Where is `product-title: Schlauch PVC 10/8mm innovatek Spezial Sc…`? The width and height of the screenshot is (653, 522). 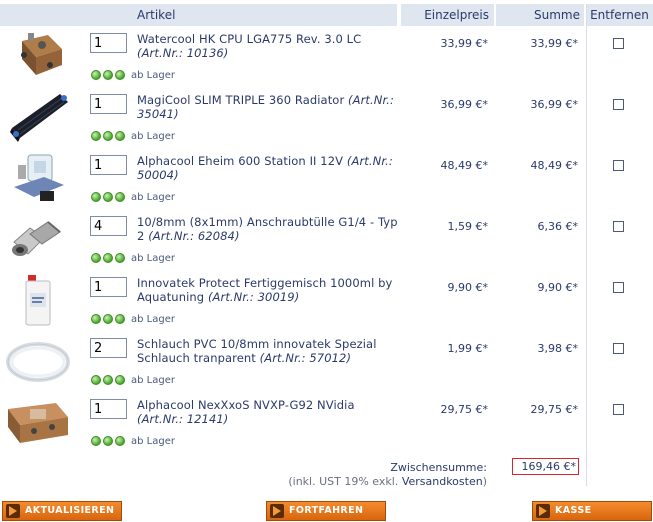 product-title: Schlauch PVC 10/8mm innovatek Spezial Sc… is located at coordinates (268, 351).